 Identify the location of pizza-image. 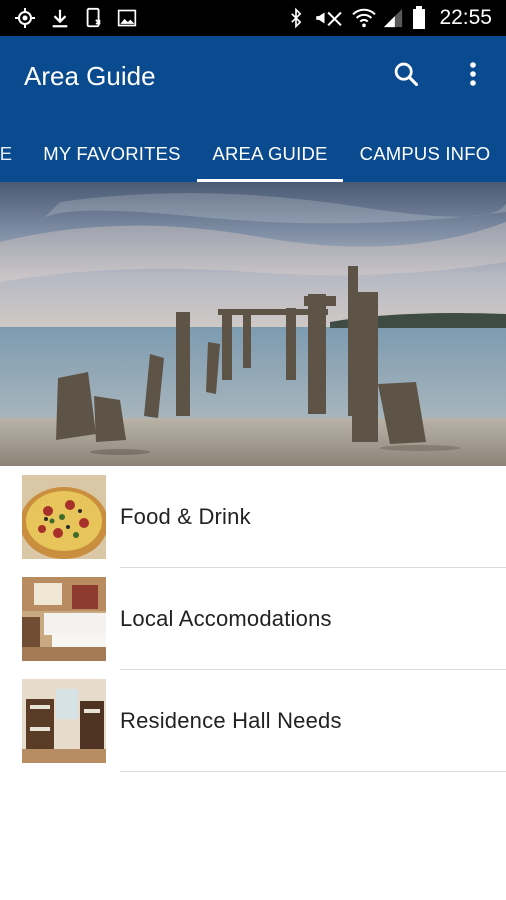
(64, 517).